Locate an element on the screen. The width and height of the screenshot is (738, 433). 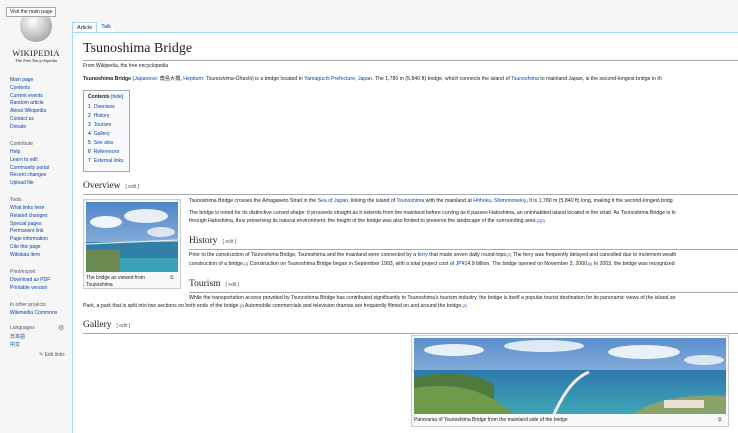
citation: [2][3] is located at coordinates (541, 221).